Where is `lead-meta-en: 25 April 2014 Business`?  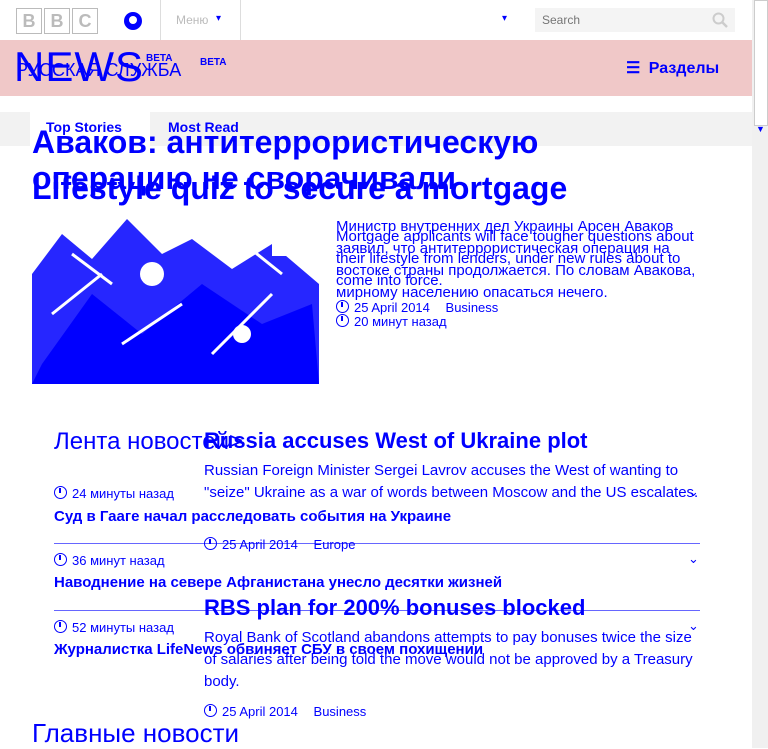
lead-meta-en: 25 April 2014 Business is located at coordinates (417, 307).